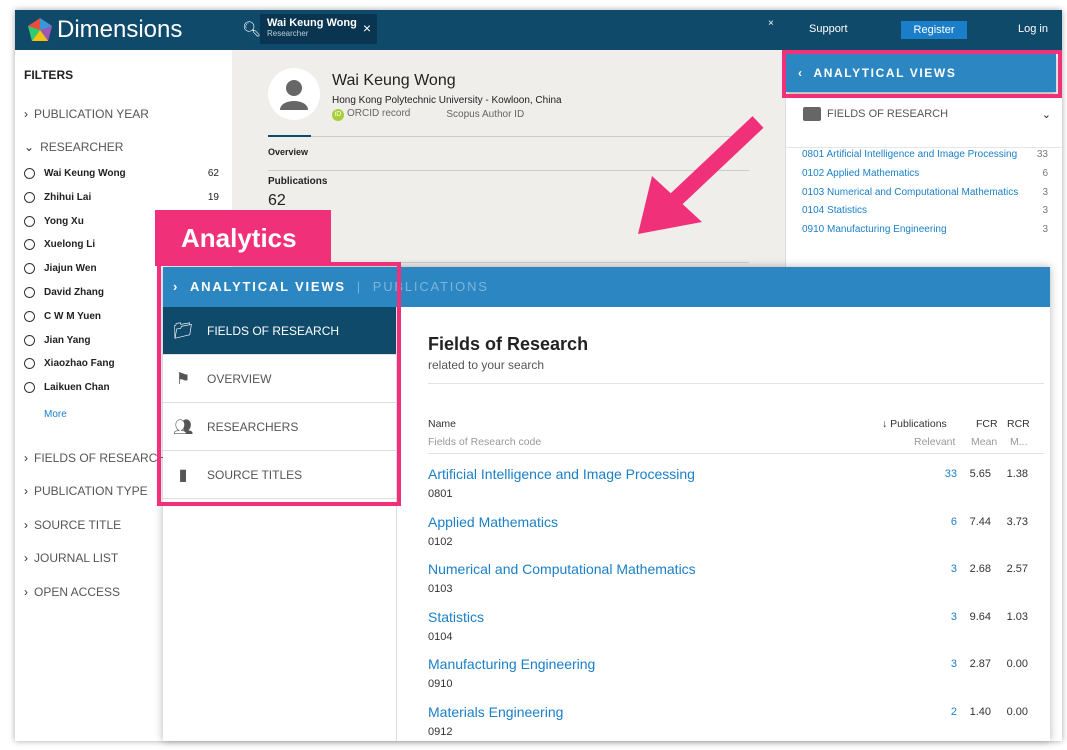 This screenshot has width=1067, height=750. Describe the element at coordinates (288, 152) in the screenshot. I see `tab-overview: Overview` at that location.